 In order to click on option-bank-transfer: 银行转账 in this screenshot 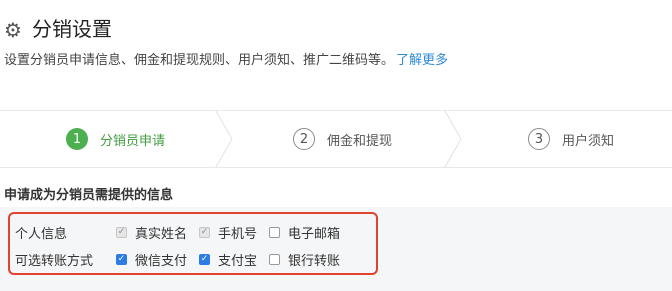, I will do `click(304, 259)`.